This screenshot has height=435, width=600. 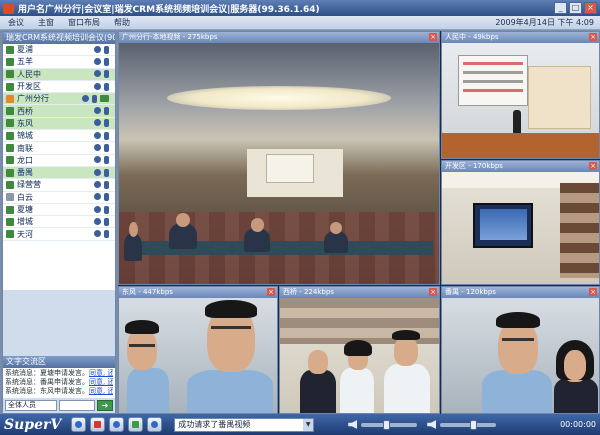 I want to click on user-list: 夏浦 五羊 人民中 开发区 广州分行 西桥 东风 锦城 南联 龙口 番禺 绿营营 白云 夏塘 增城 天河, so click(x=59, y=167).